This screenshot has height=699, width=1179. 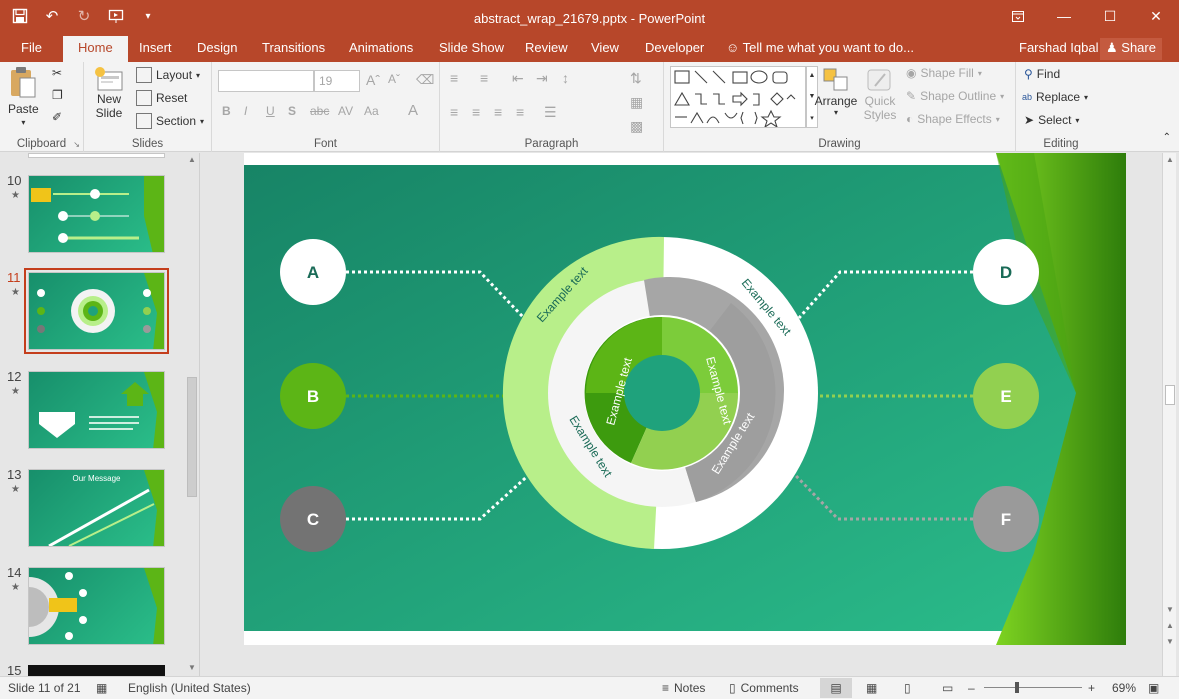 I want to click on section-button: Section ▾, so click(x=170, y=121).